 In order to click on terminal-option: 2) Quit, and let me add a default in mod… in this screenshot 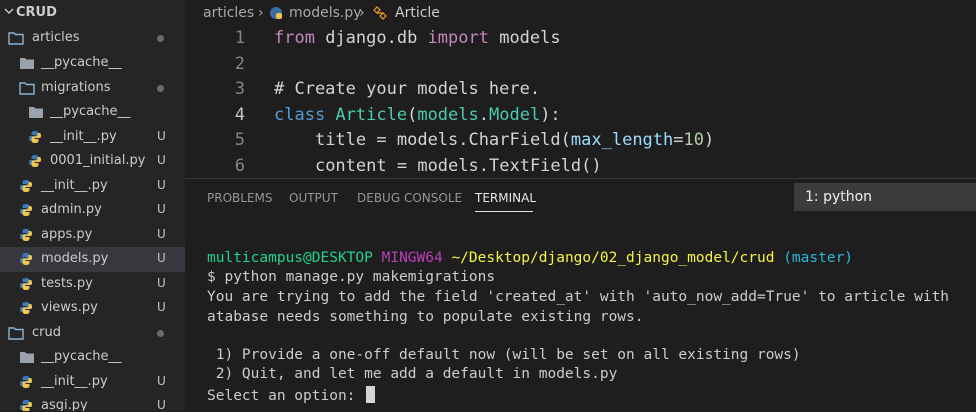, I will do `click(412, 374)`.